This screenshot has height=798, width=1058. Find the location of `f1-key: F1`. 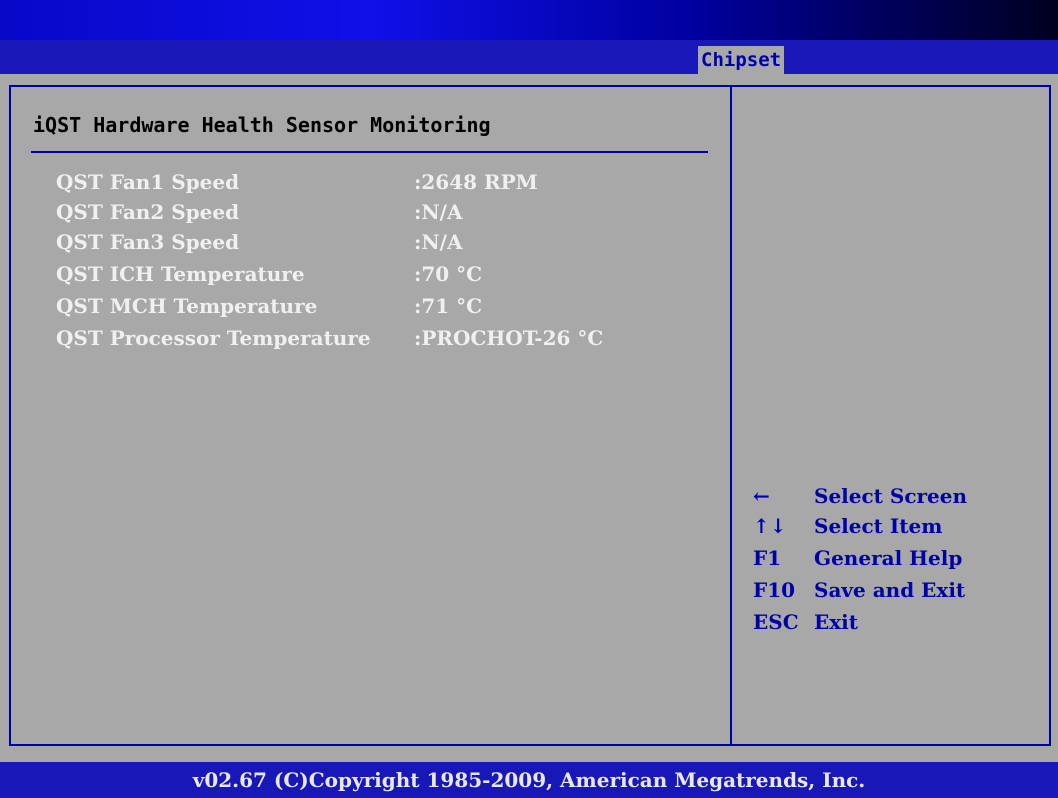

f1-key: F1 is located at coordinates (767, 558).